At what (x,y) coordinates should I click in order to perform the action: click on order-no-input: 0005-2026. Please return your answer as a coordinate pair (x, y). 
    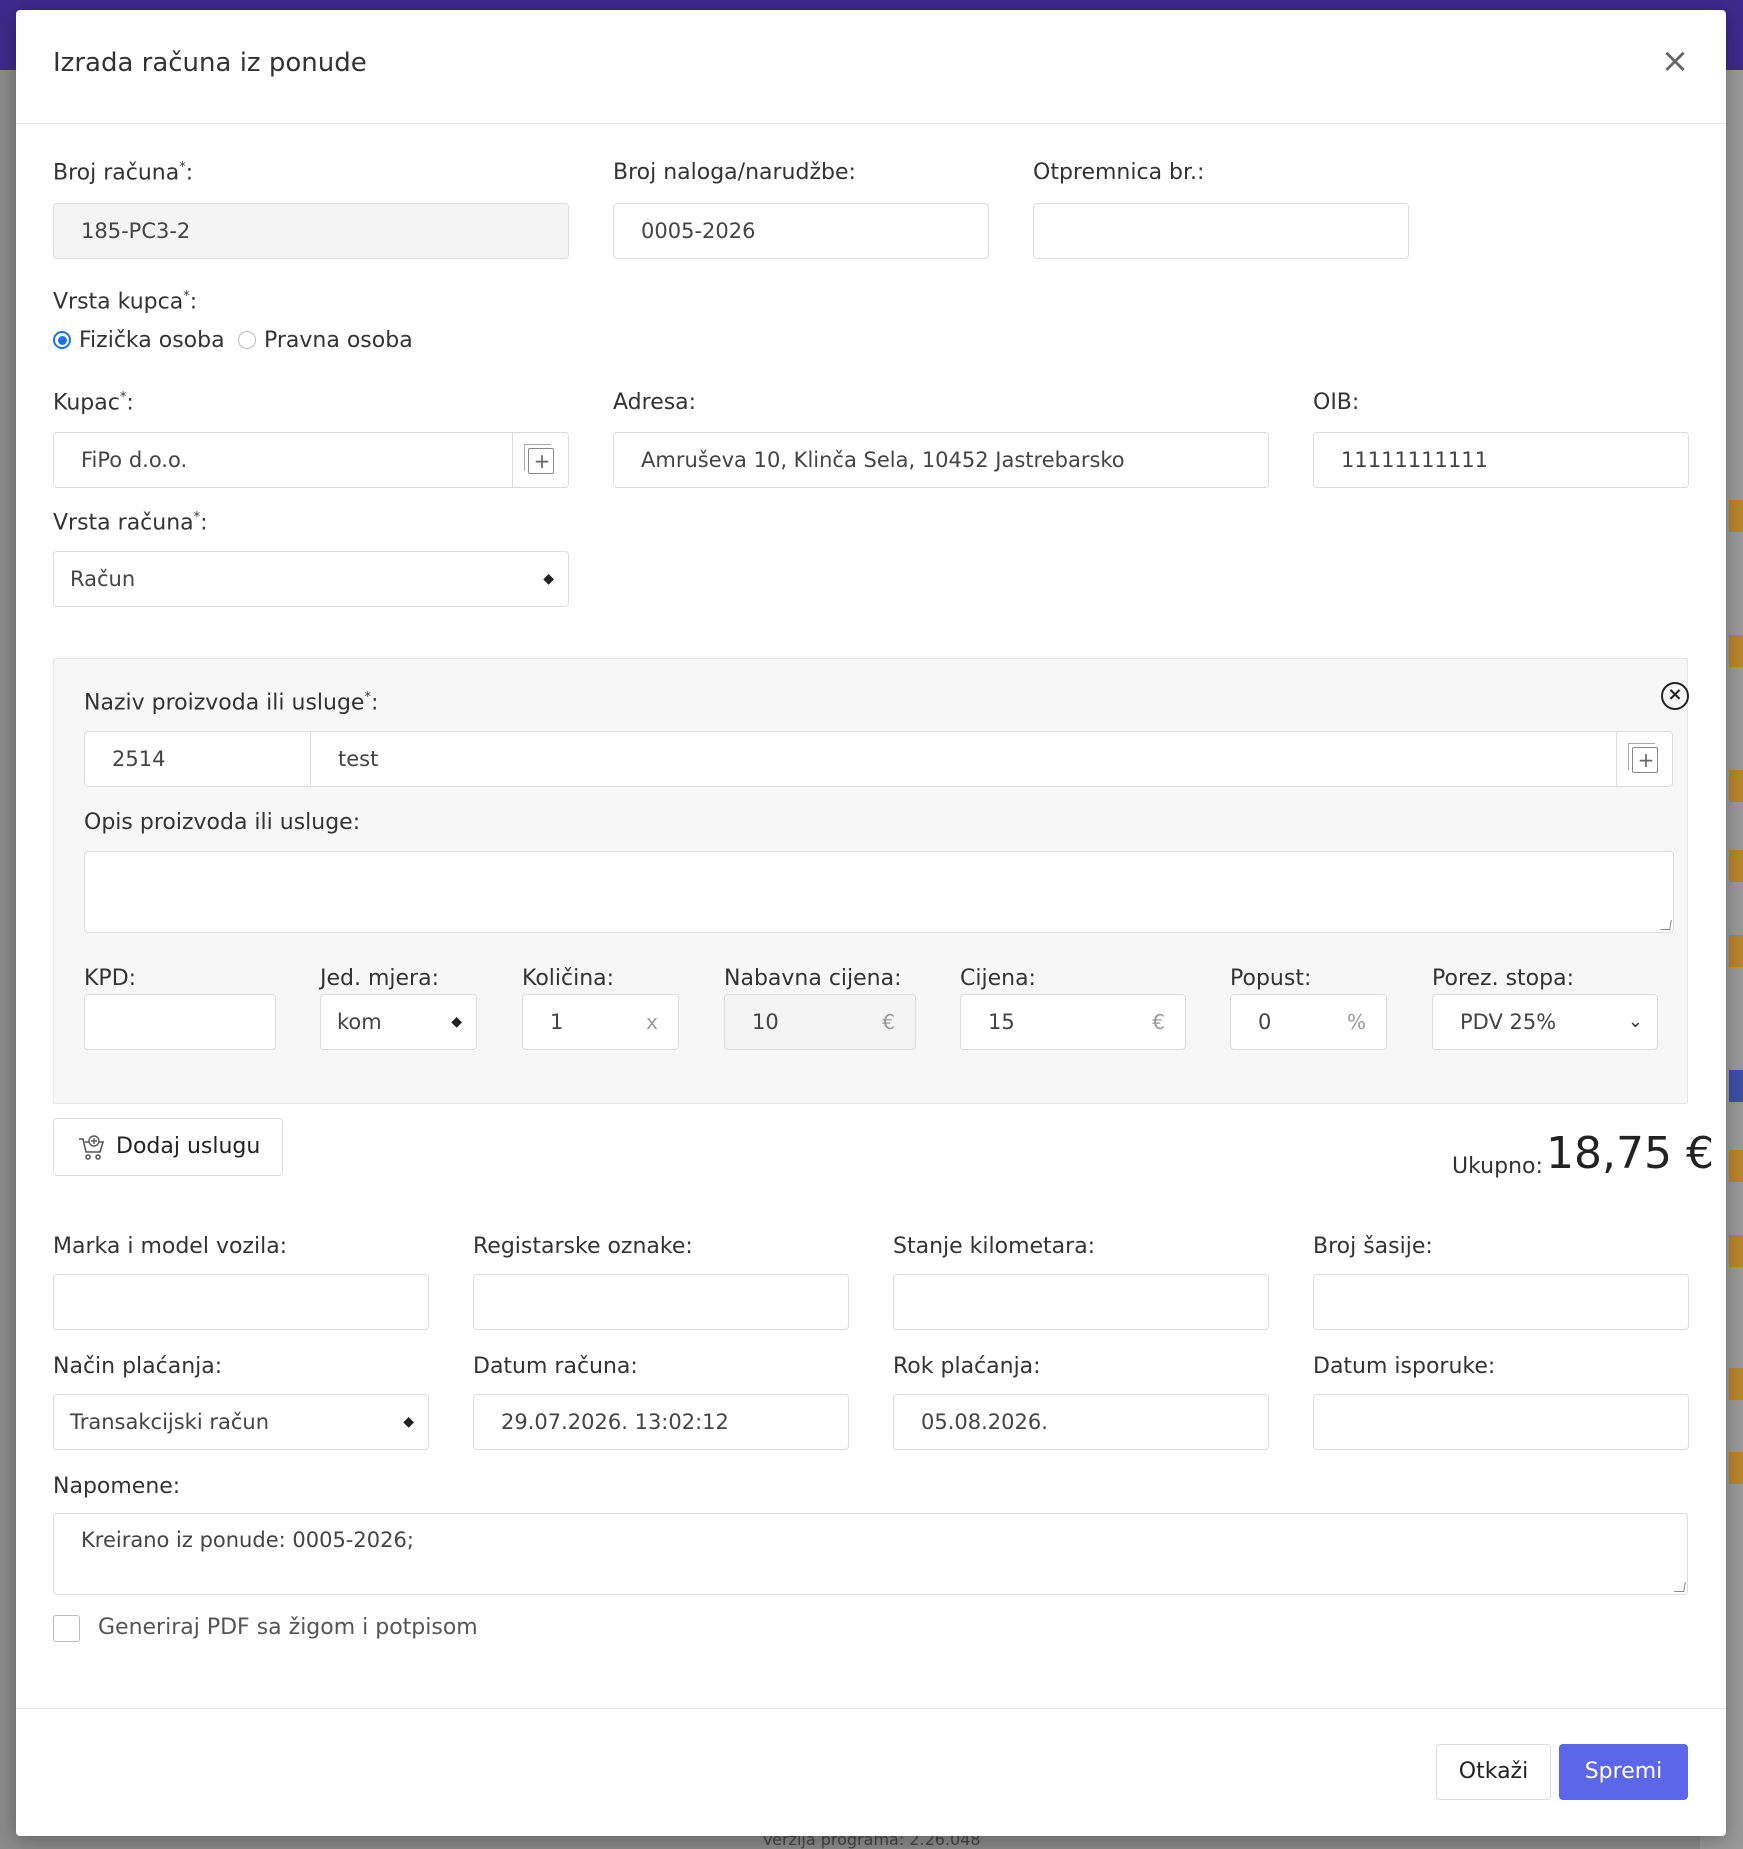
    Looking at the image, I should click on (801, 231).